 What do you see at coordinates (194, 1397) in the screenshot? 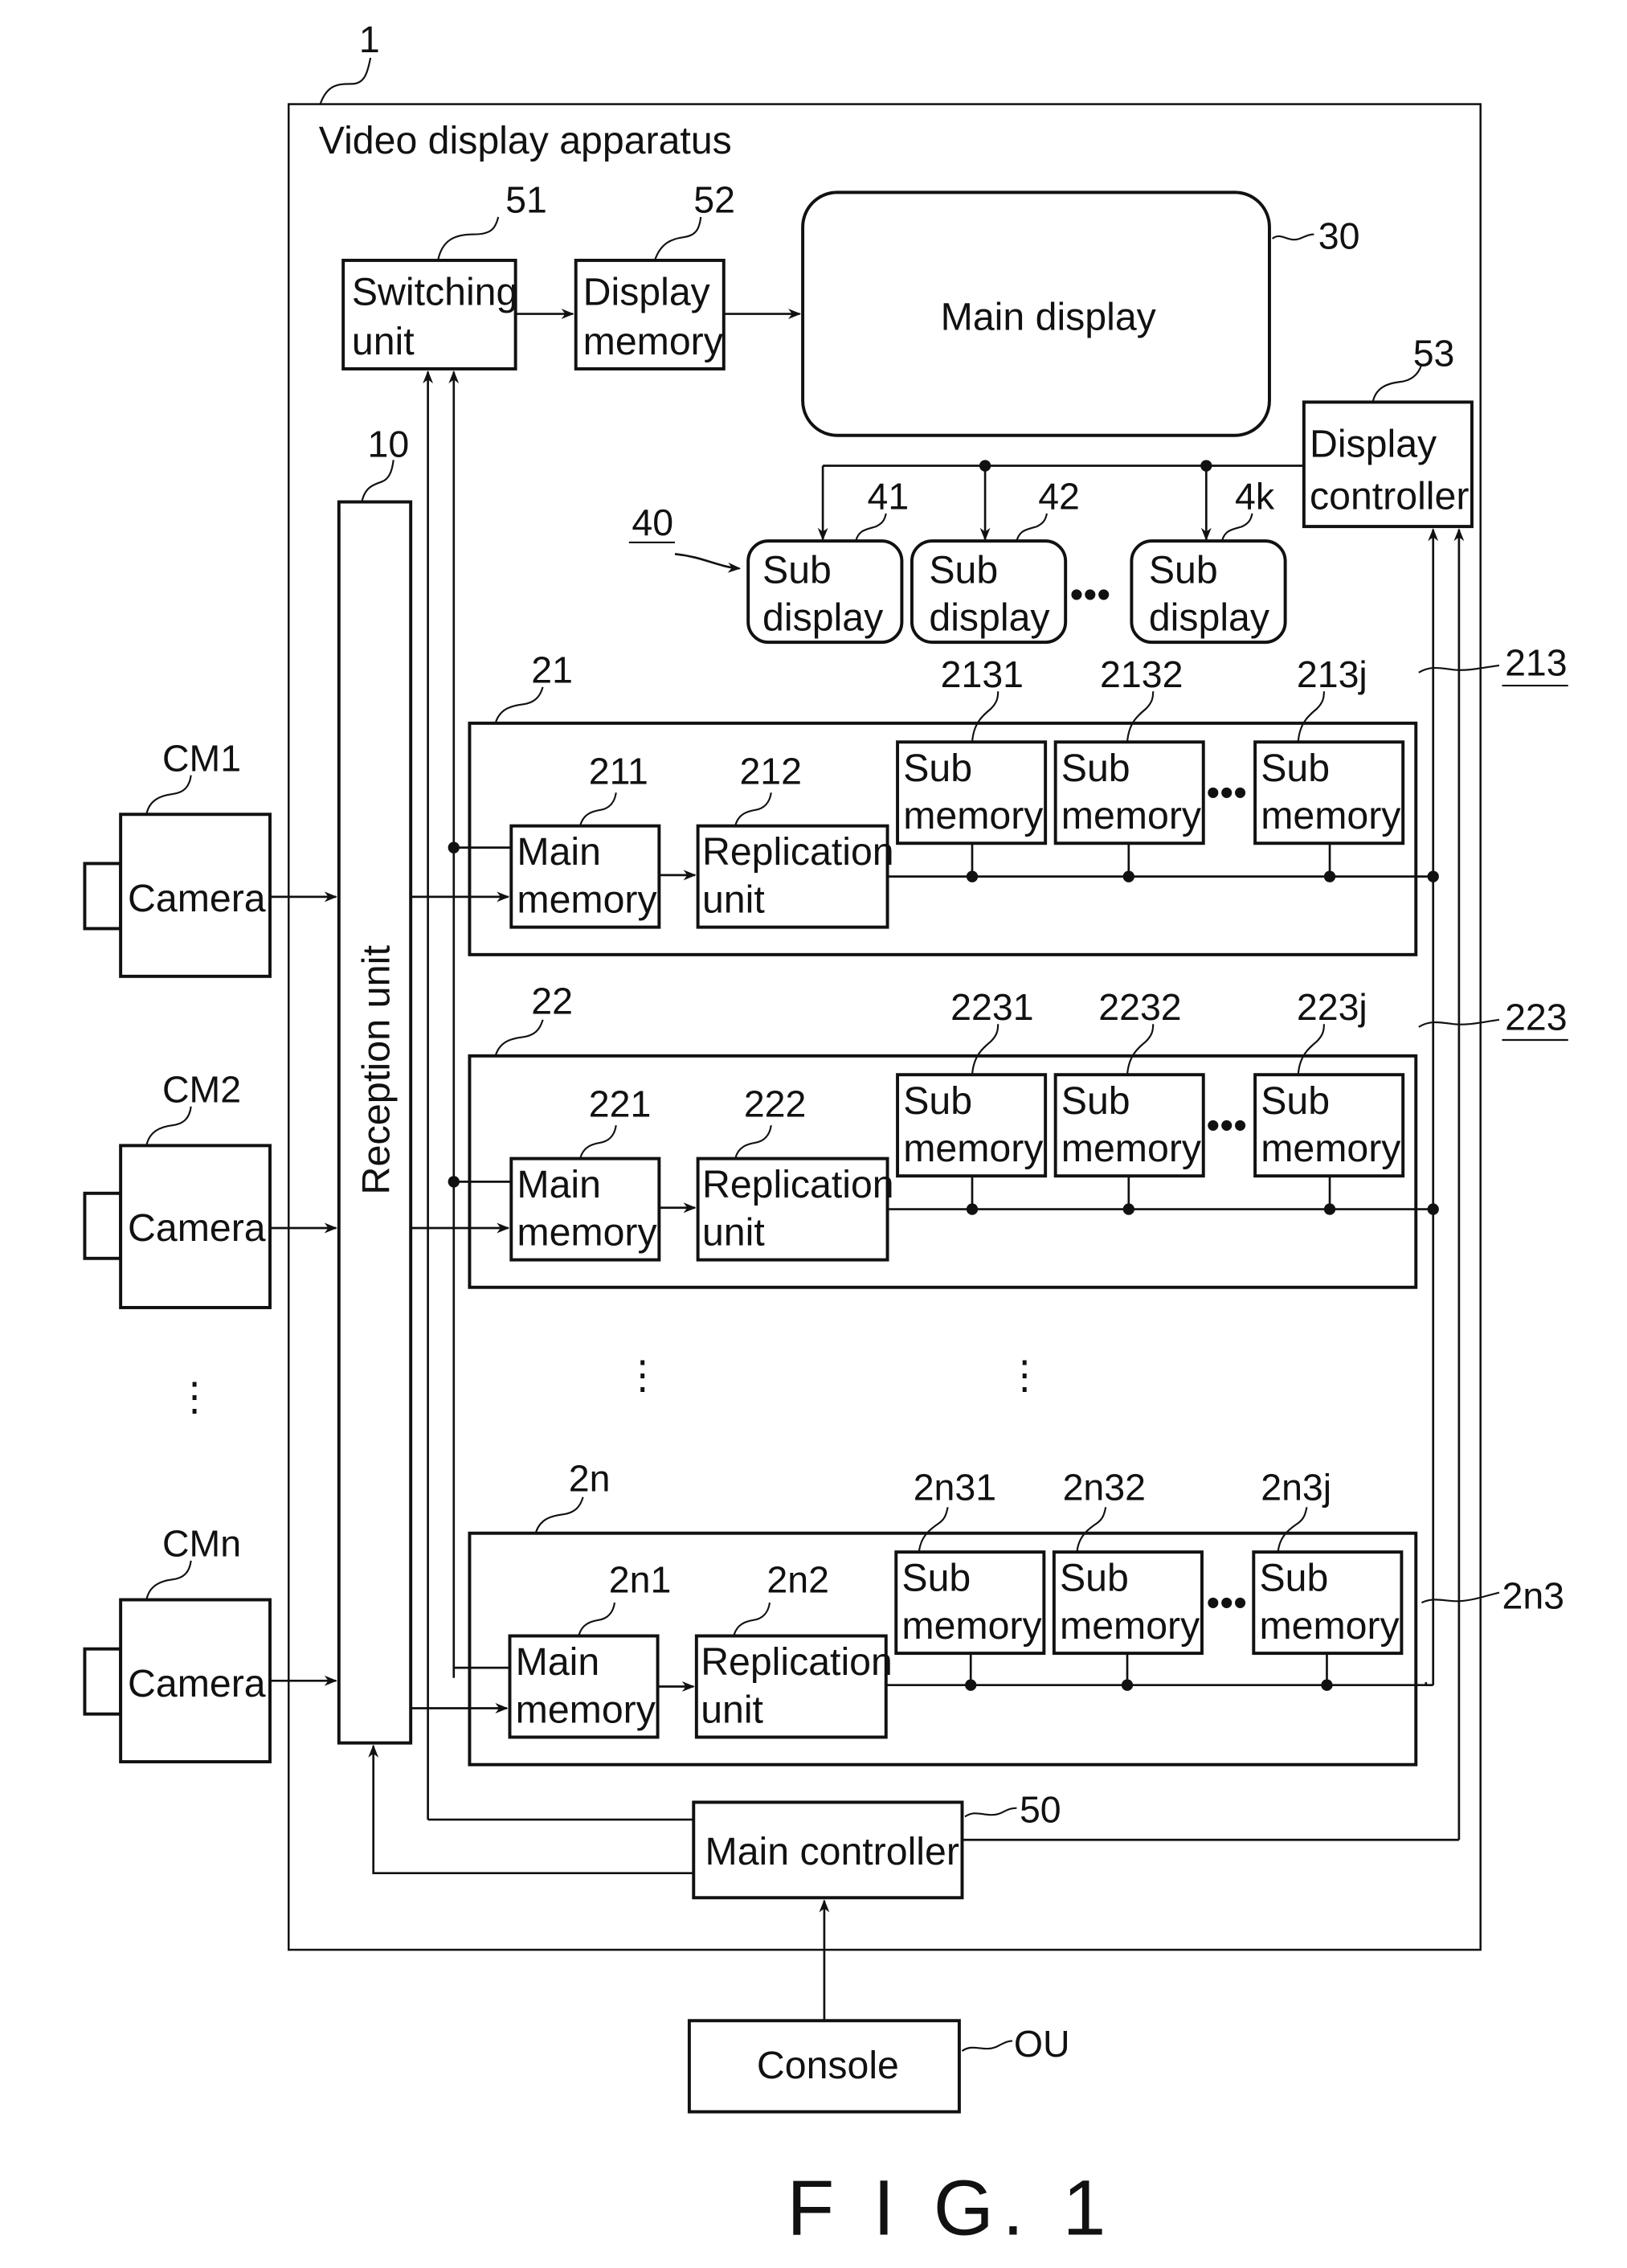
I see `camera-vertical-ellipsis: ⋮` at bounding box center [194, 1397].